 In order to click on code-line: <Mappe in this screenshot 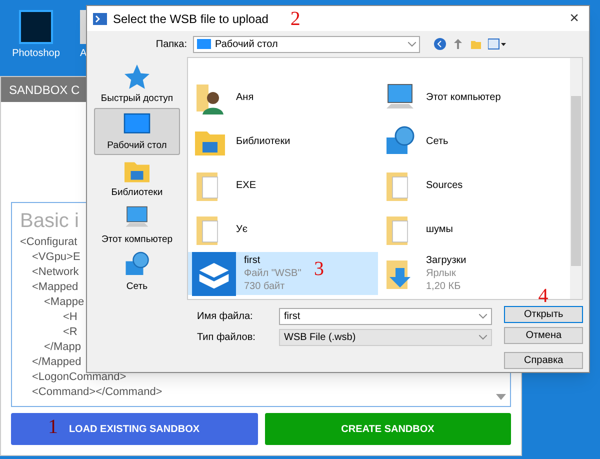, I will do `click(63, 302)`.